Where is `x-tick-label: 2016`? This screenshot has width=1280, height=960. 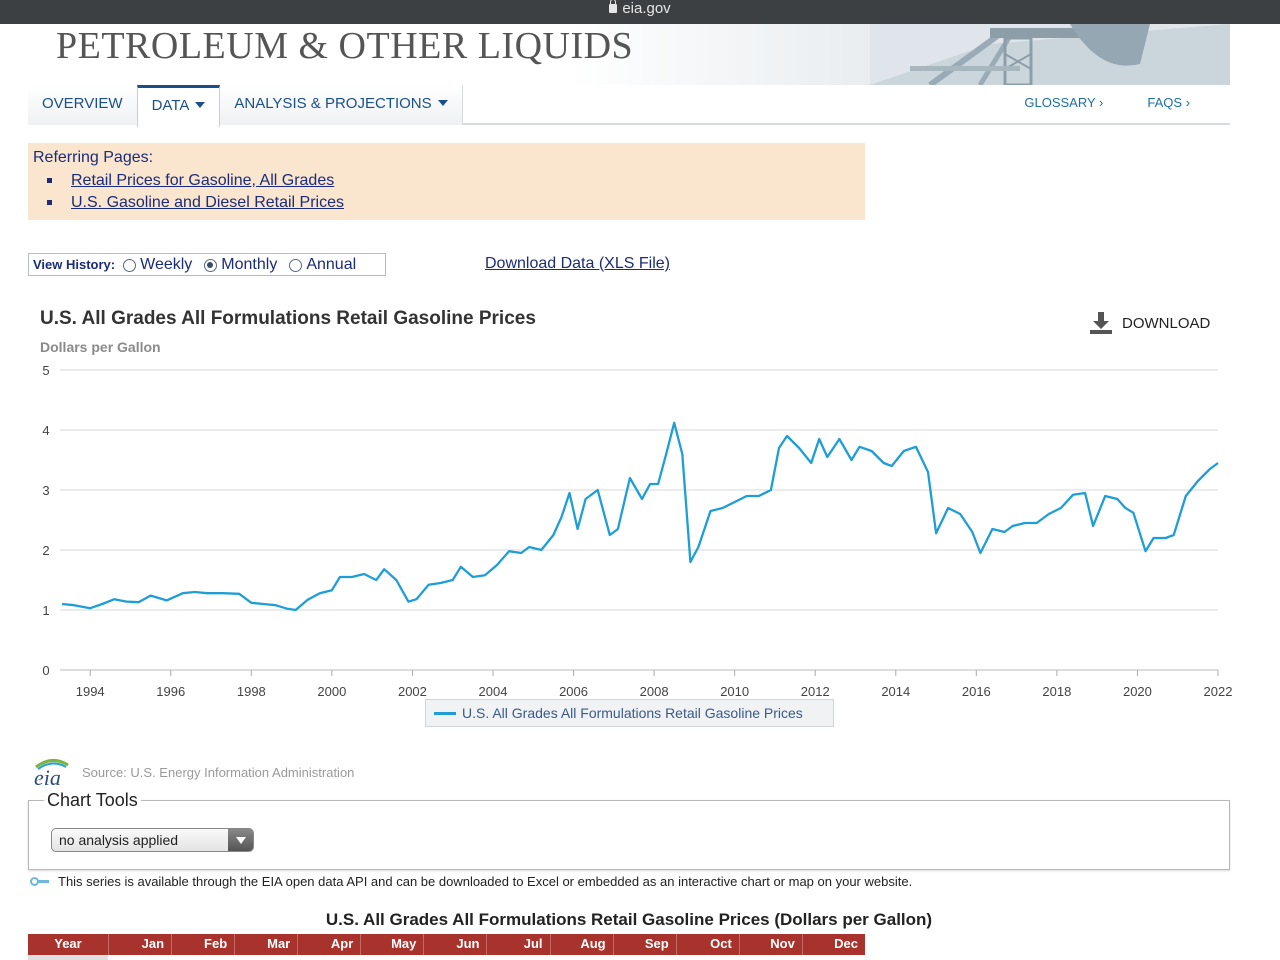
x-tick-label: 2016 is located at coordinates (976, 691).